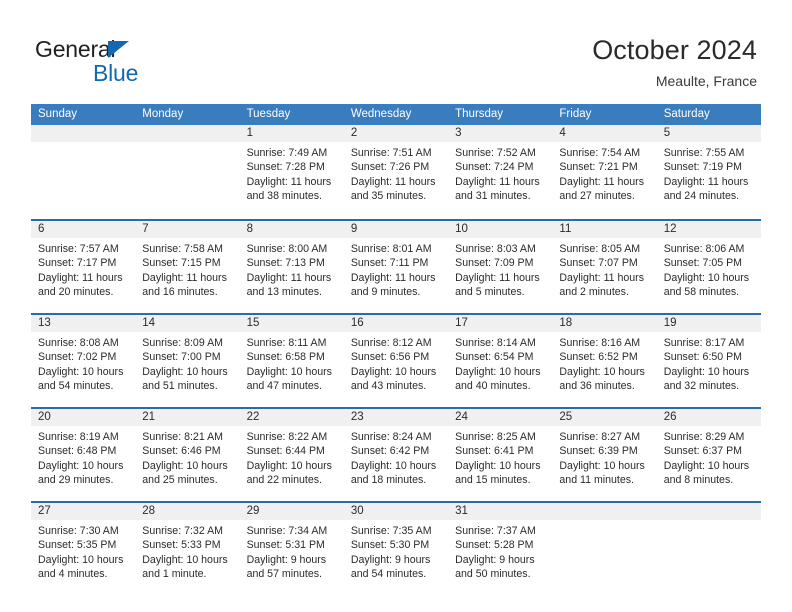 Image resolution: width=792 pixels, height=612 pixels. I want to click on daylight-text-line2: and 47 minutes., so click(284, 386).